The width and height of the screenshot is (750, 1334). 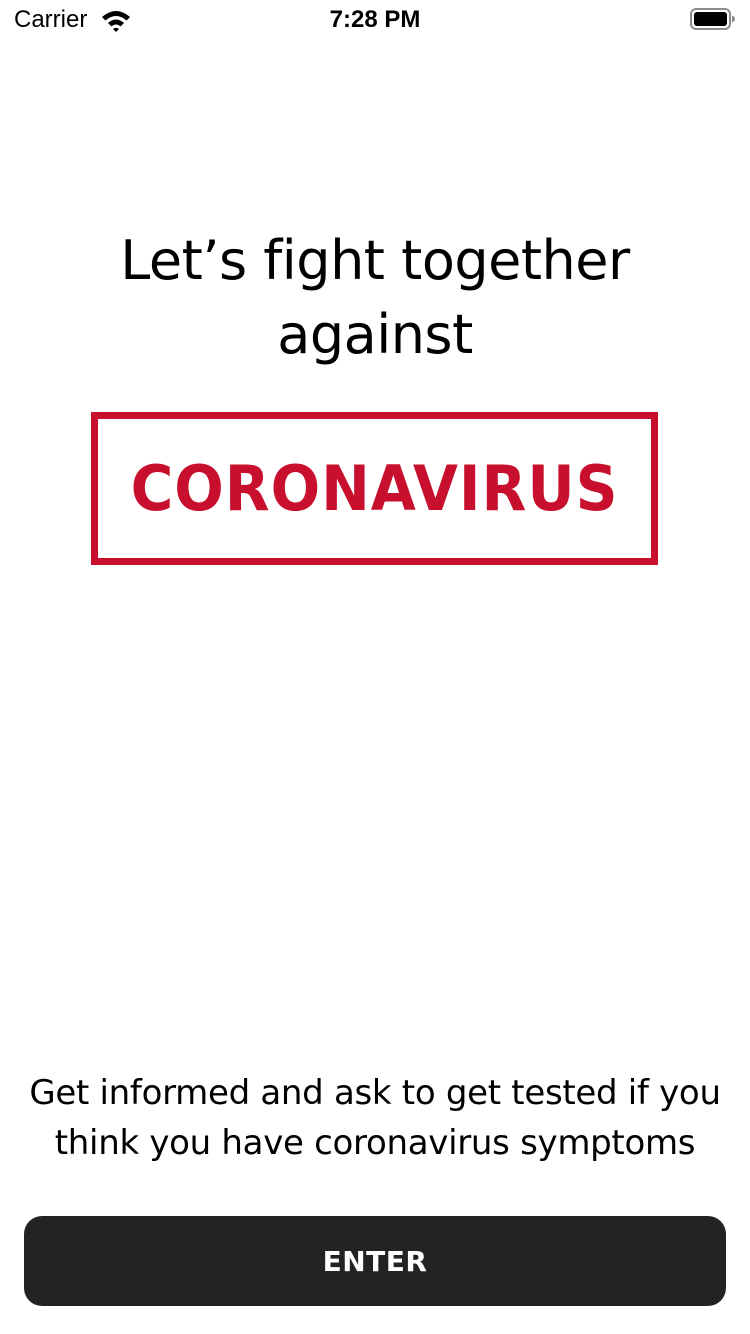 I want to click on logo-text: CORONAVIRUS, so click(x=374, y=488).